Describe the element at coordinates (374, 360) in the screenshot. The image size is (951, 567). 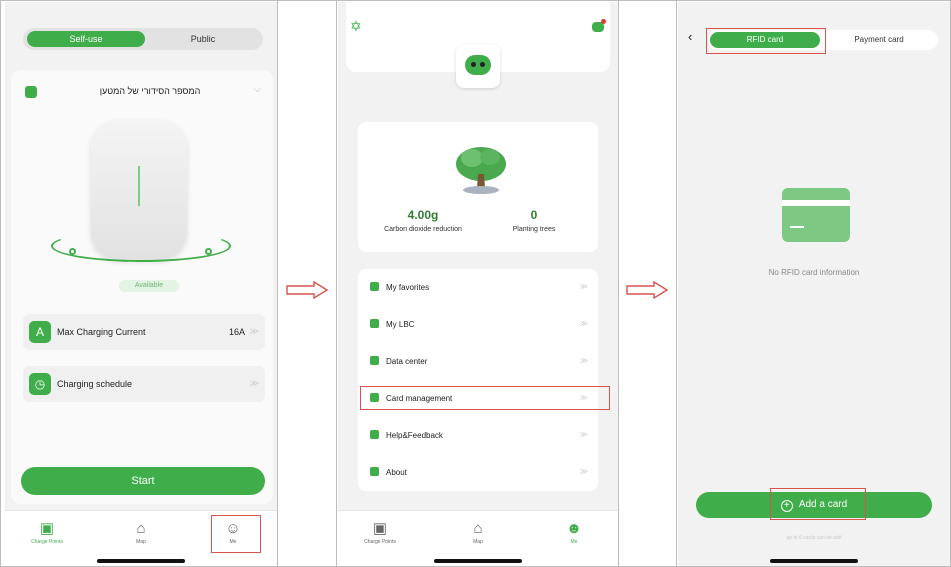
I see `database-icon` at that location.